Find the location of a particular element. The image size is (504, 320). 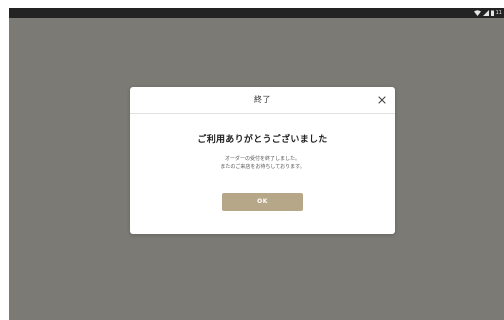

signal-icon is located at coordinates (485, 13).